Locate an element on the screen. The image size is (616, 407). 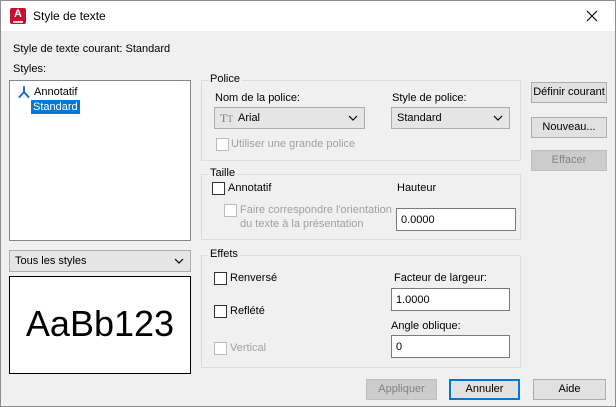
upside-down-label: Renversé is located at coordinates (254, 278).